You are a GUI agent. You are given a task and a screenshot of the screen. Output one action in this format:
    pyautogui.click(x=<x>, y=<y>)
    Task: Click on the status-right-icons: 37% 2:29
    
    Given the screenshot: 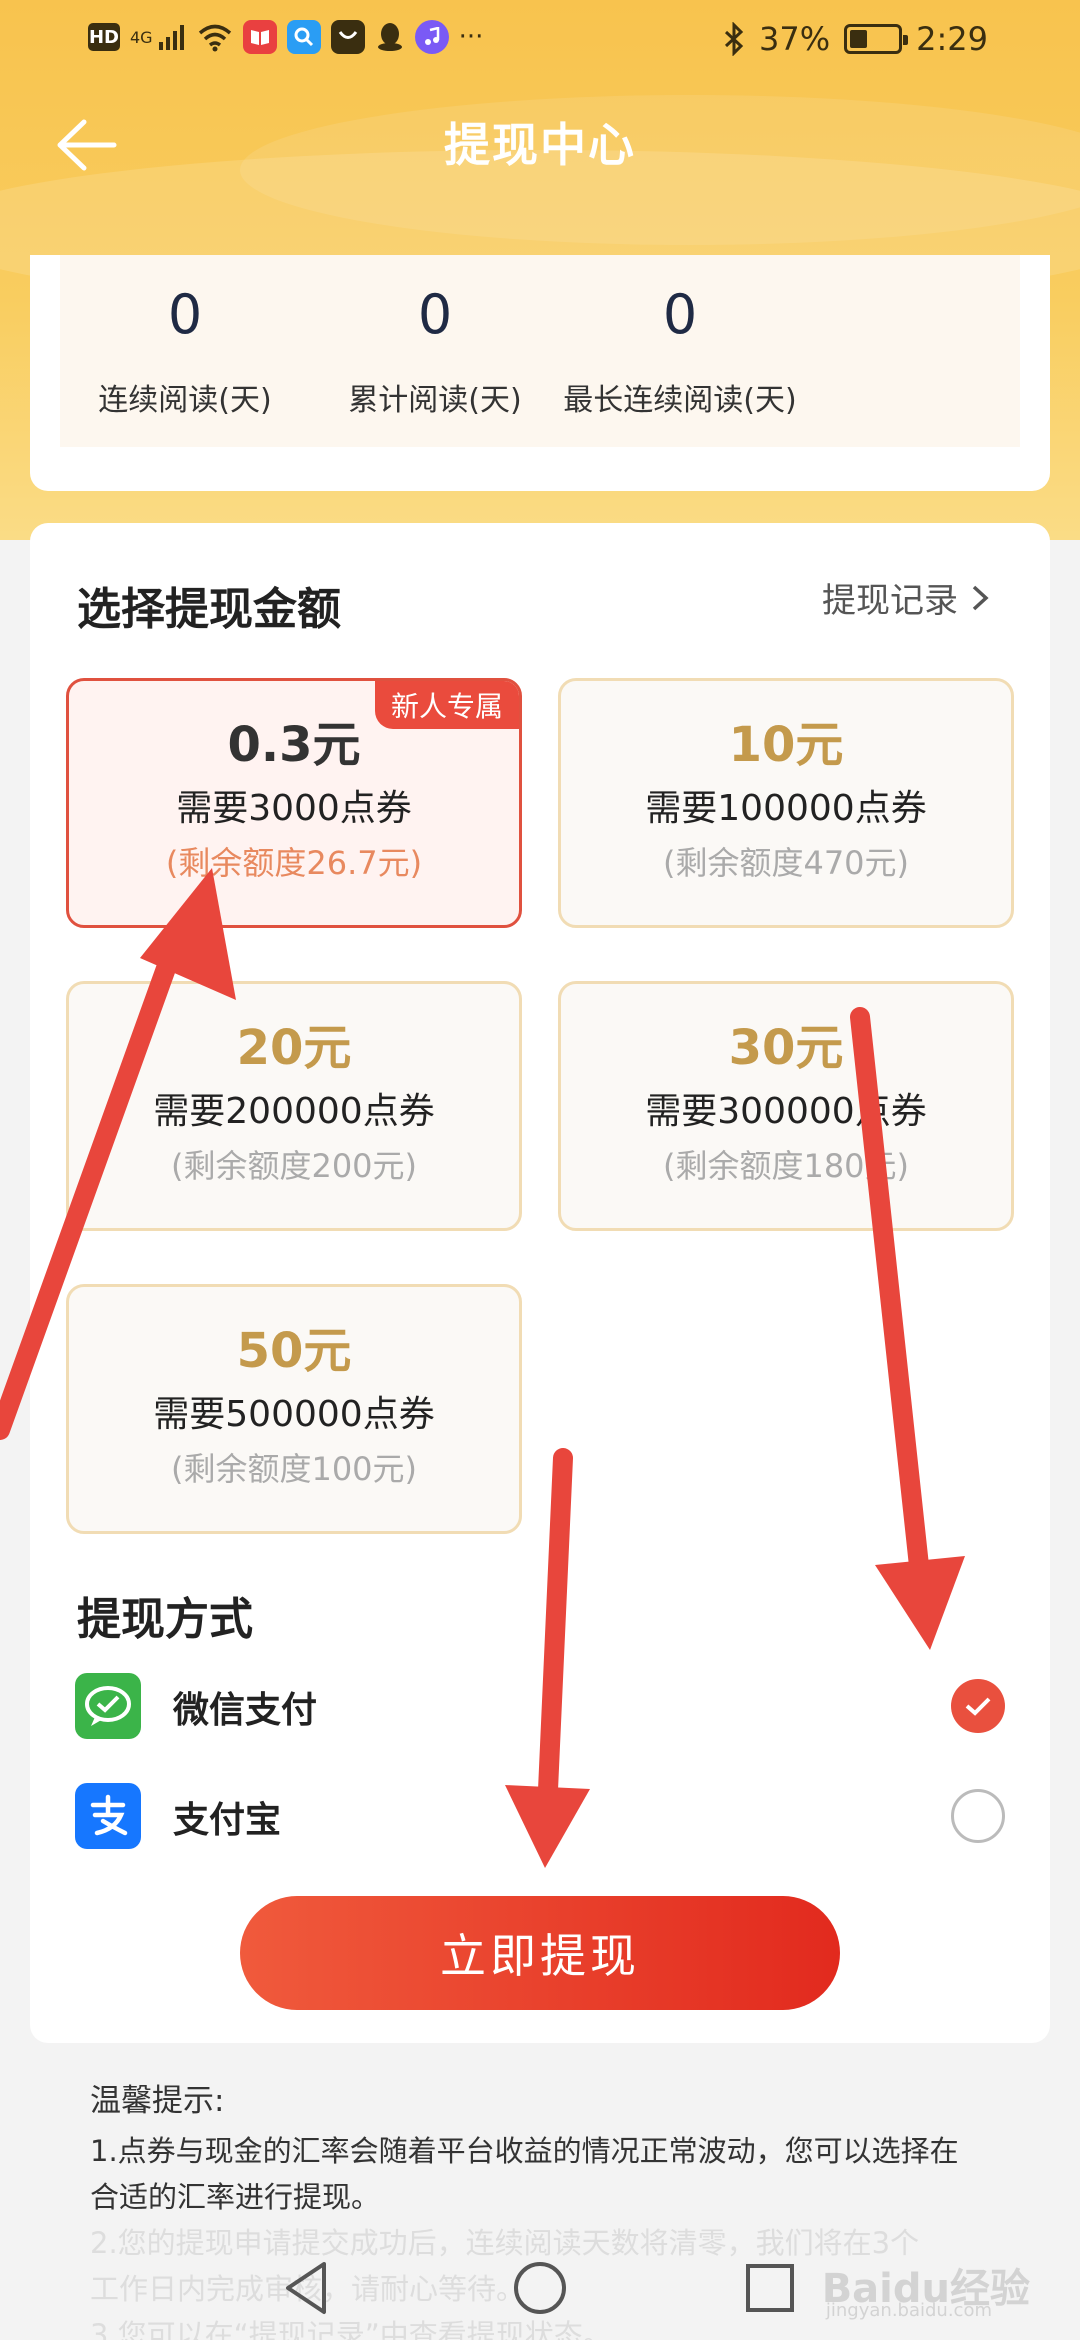 What is the action you would take?
    pyautogui.click(x=855, y=39)
    